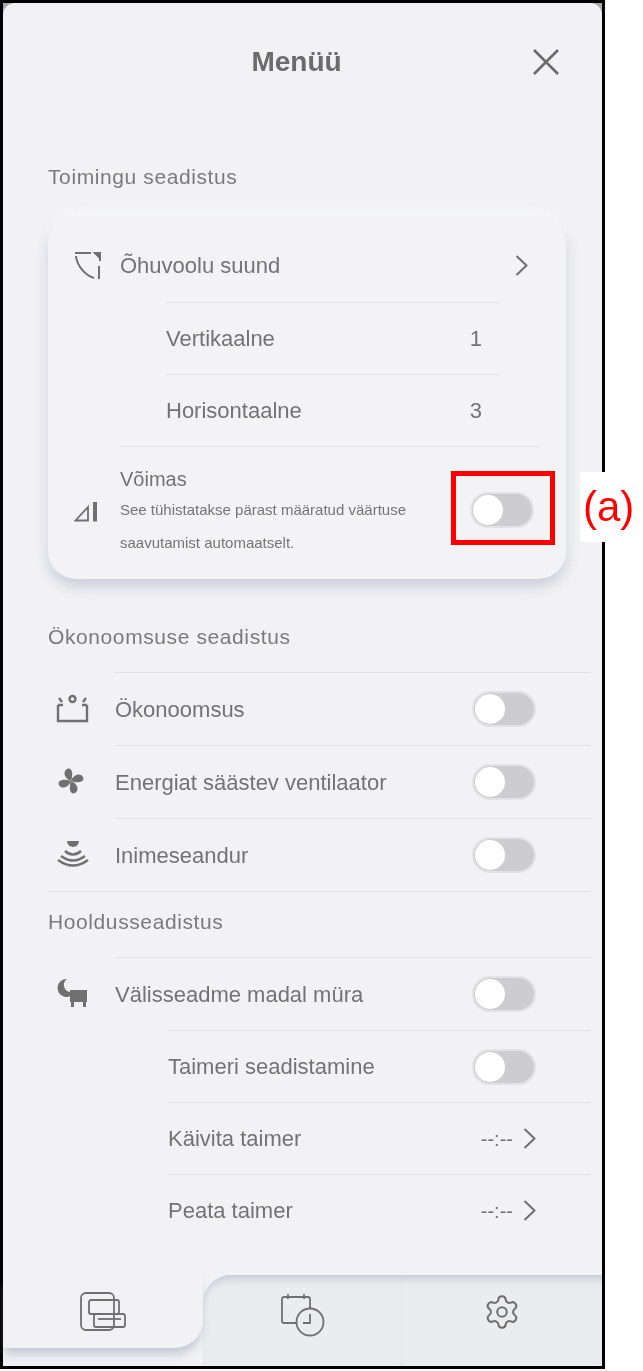 The width and height of the screenshot is (643, 1371). I want to click on setting-label: Vertikaalne, so click(220, 339).